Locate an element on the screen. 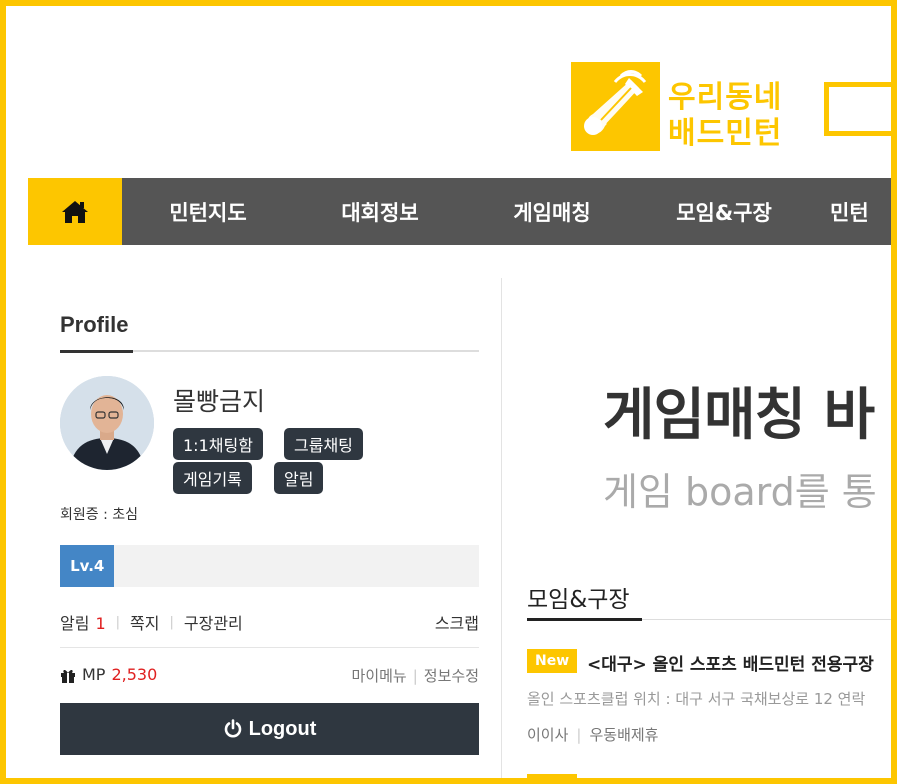 This screenshot has width=897, height=784. game-record-button: 게임기록 is located at coordinates (212, 478).